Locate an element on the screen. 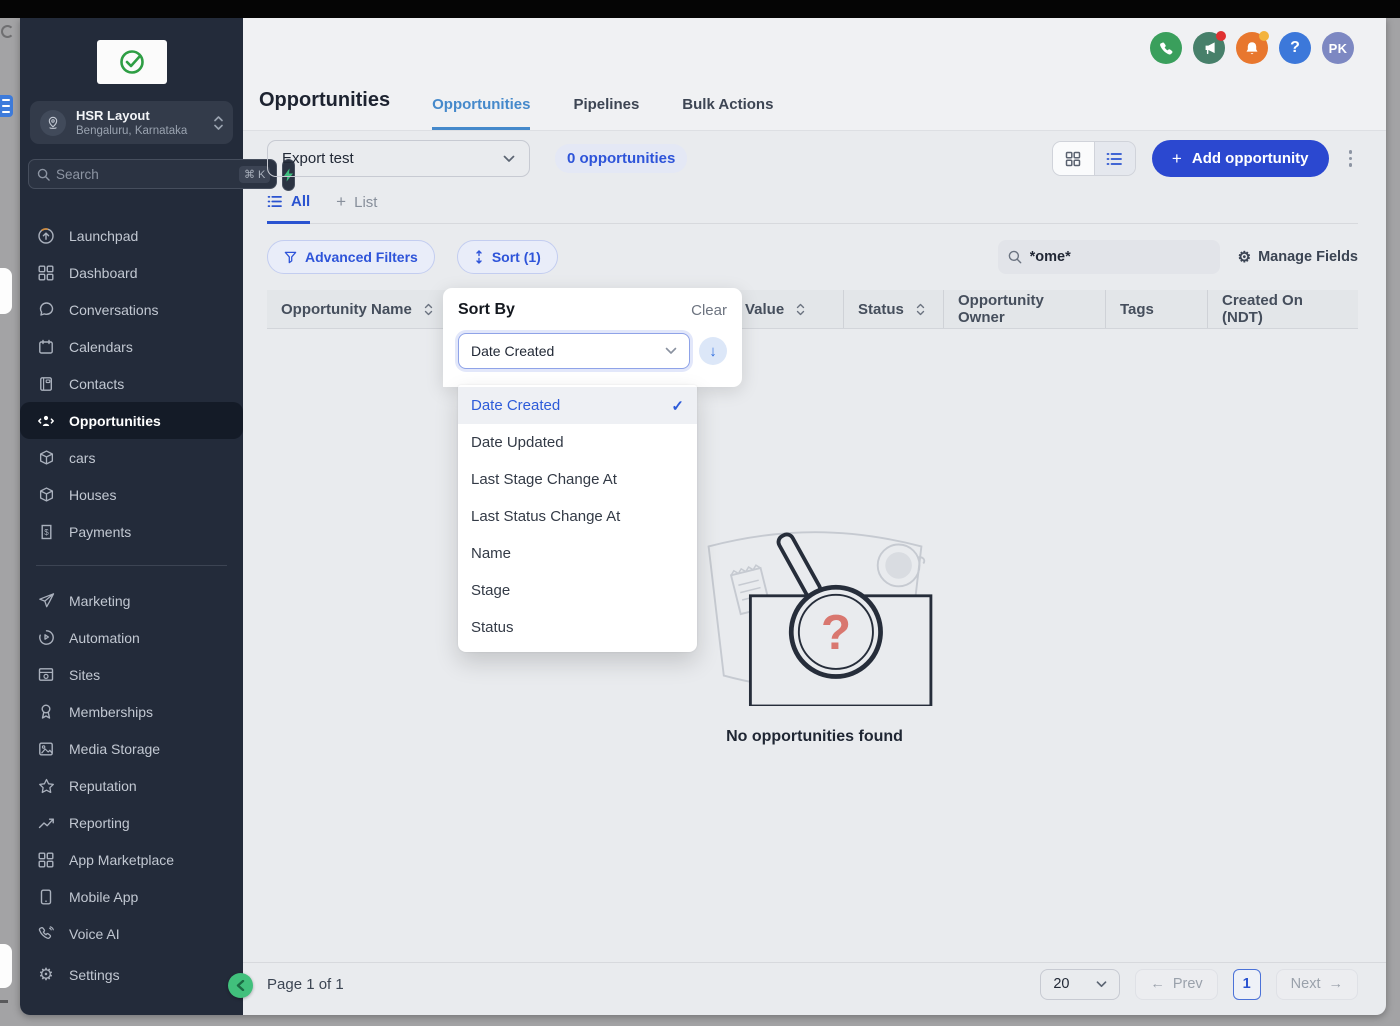 The width and height of the screenshot is (1400, 1026). more-options-button is located at coordinates (1351, 158).